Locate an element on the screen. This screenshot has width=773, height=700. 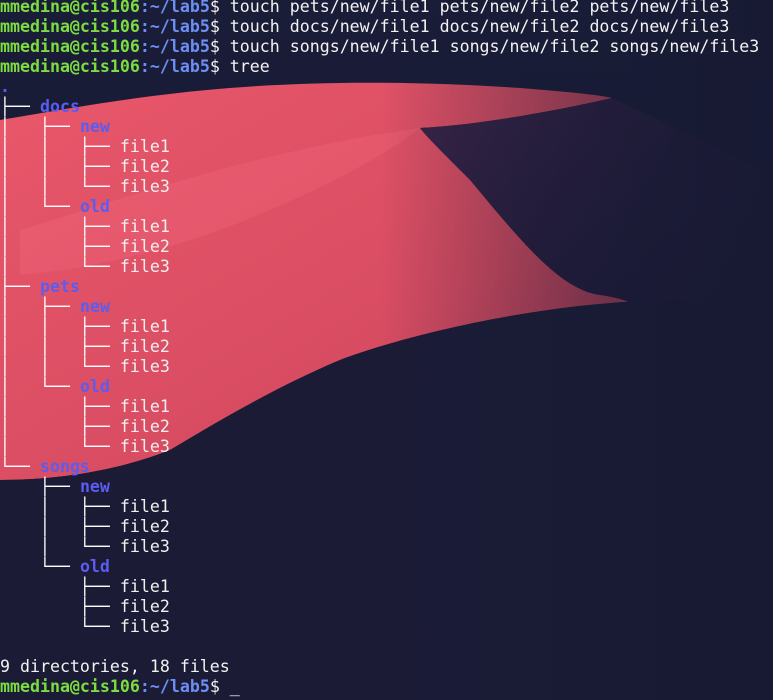
tree-file: ├── file1 is located at coordinates (386, 587).